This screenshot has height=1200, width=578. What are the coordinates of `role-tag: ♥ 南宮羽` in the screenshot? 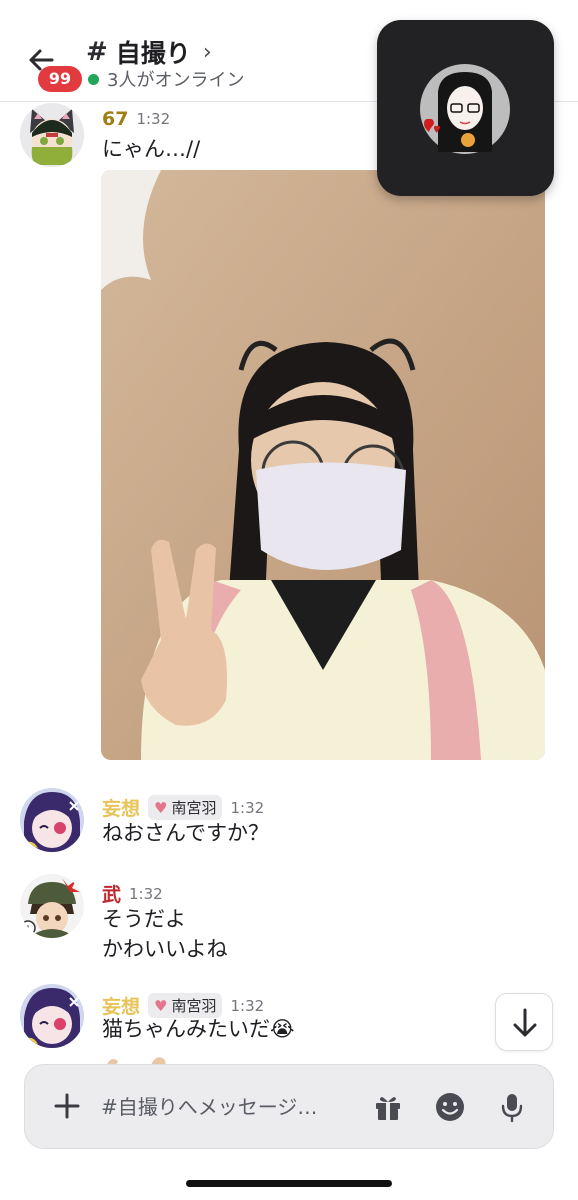 It's located at (185, 807).